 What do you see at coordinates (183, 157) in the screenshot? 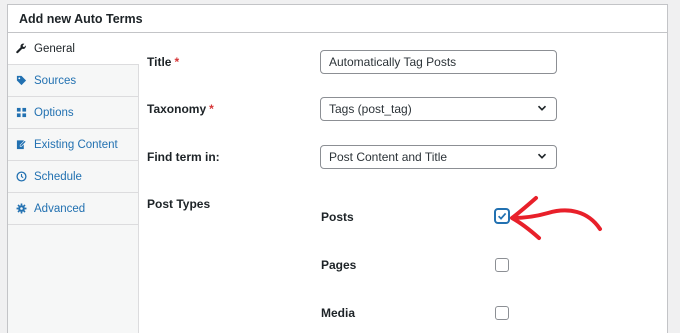
I see `find-term-label: Find term in:` at bounding box center [183, 157].